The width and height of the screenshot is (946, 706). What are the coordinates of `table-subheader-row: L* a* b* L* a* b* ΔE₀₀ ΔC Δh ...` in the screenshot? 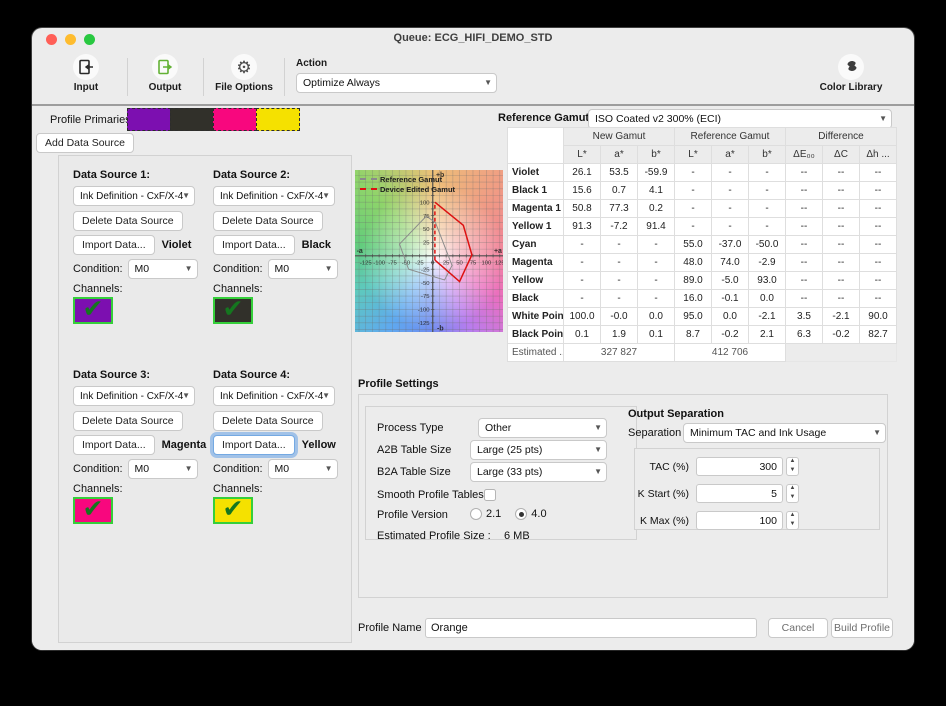 It's located at (702, 154).